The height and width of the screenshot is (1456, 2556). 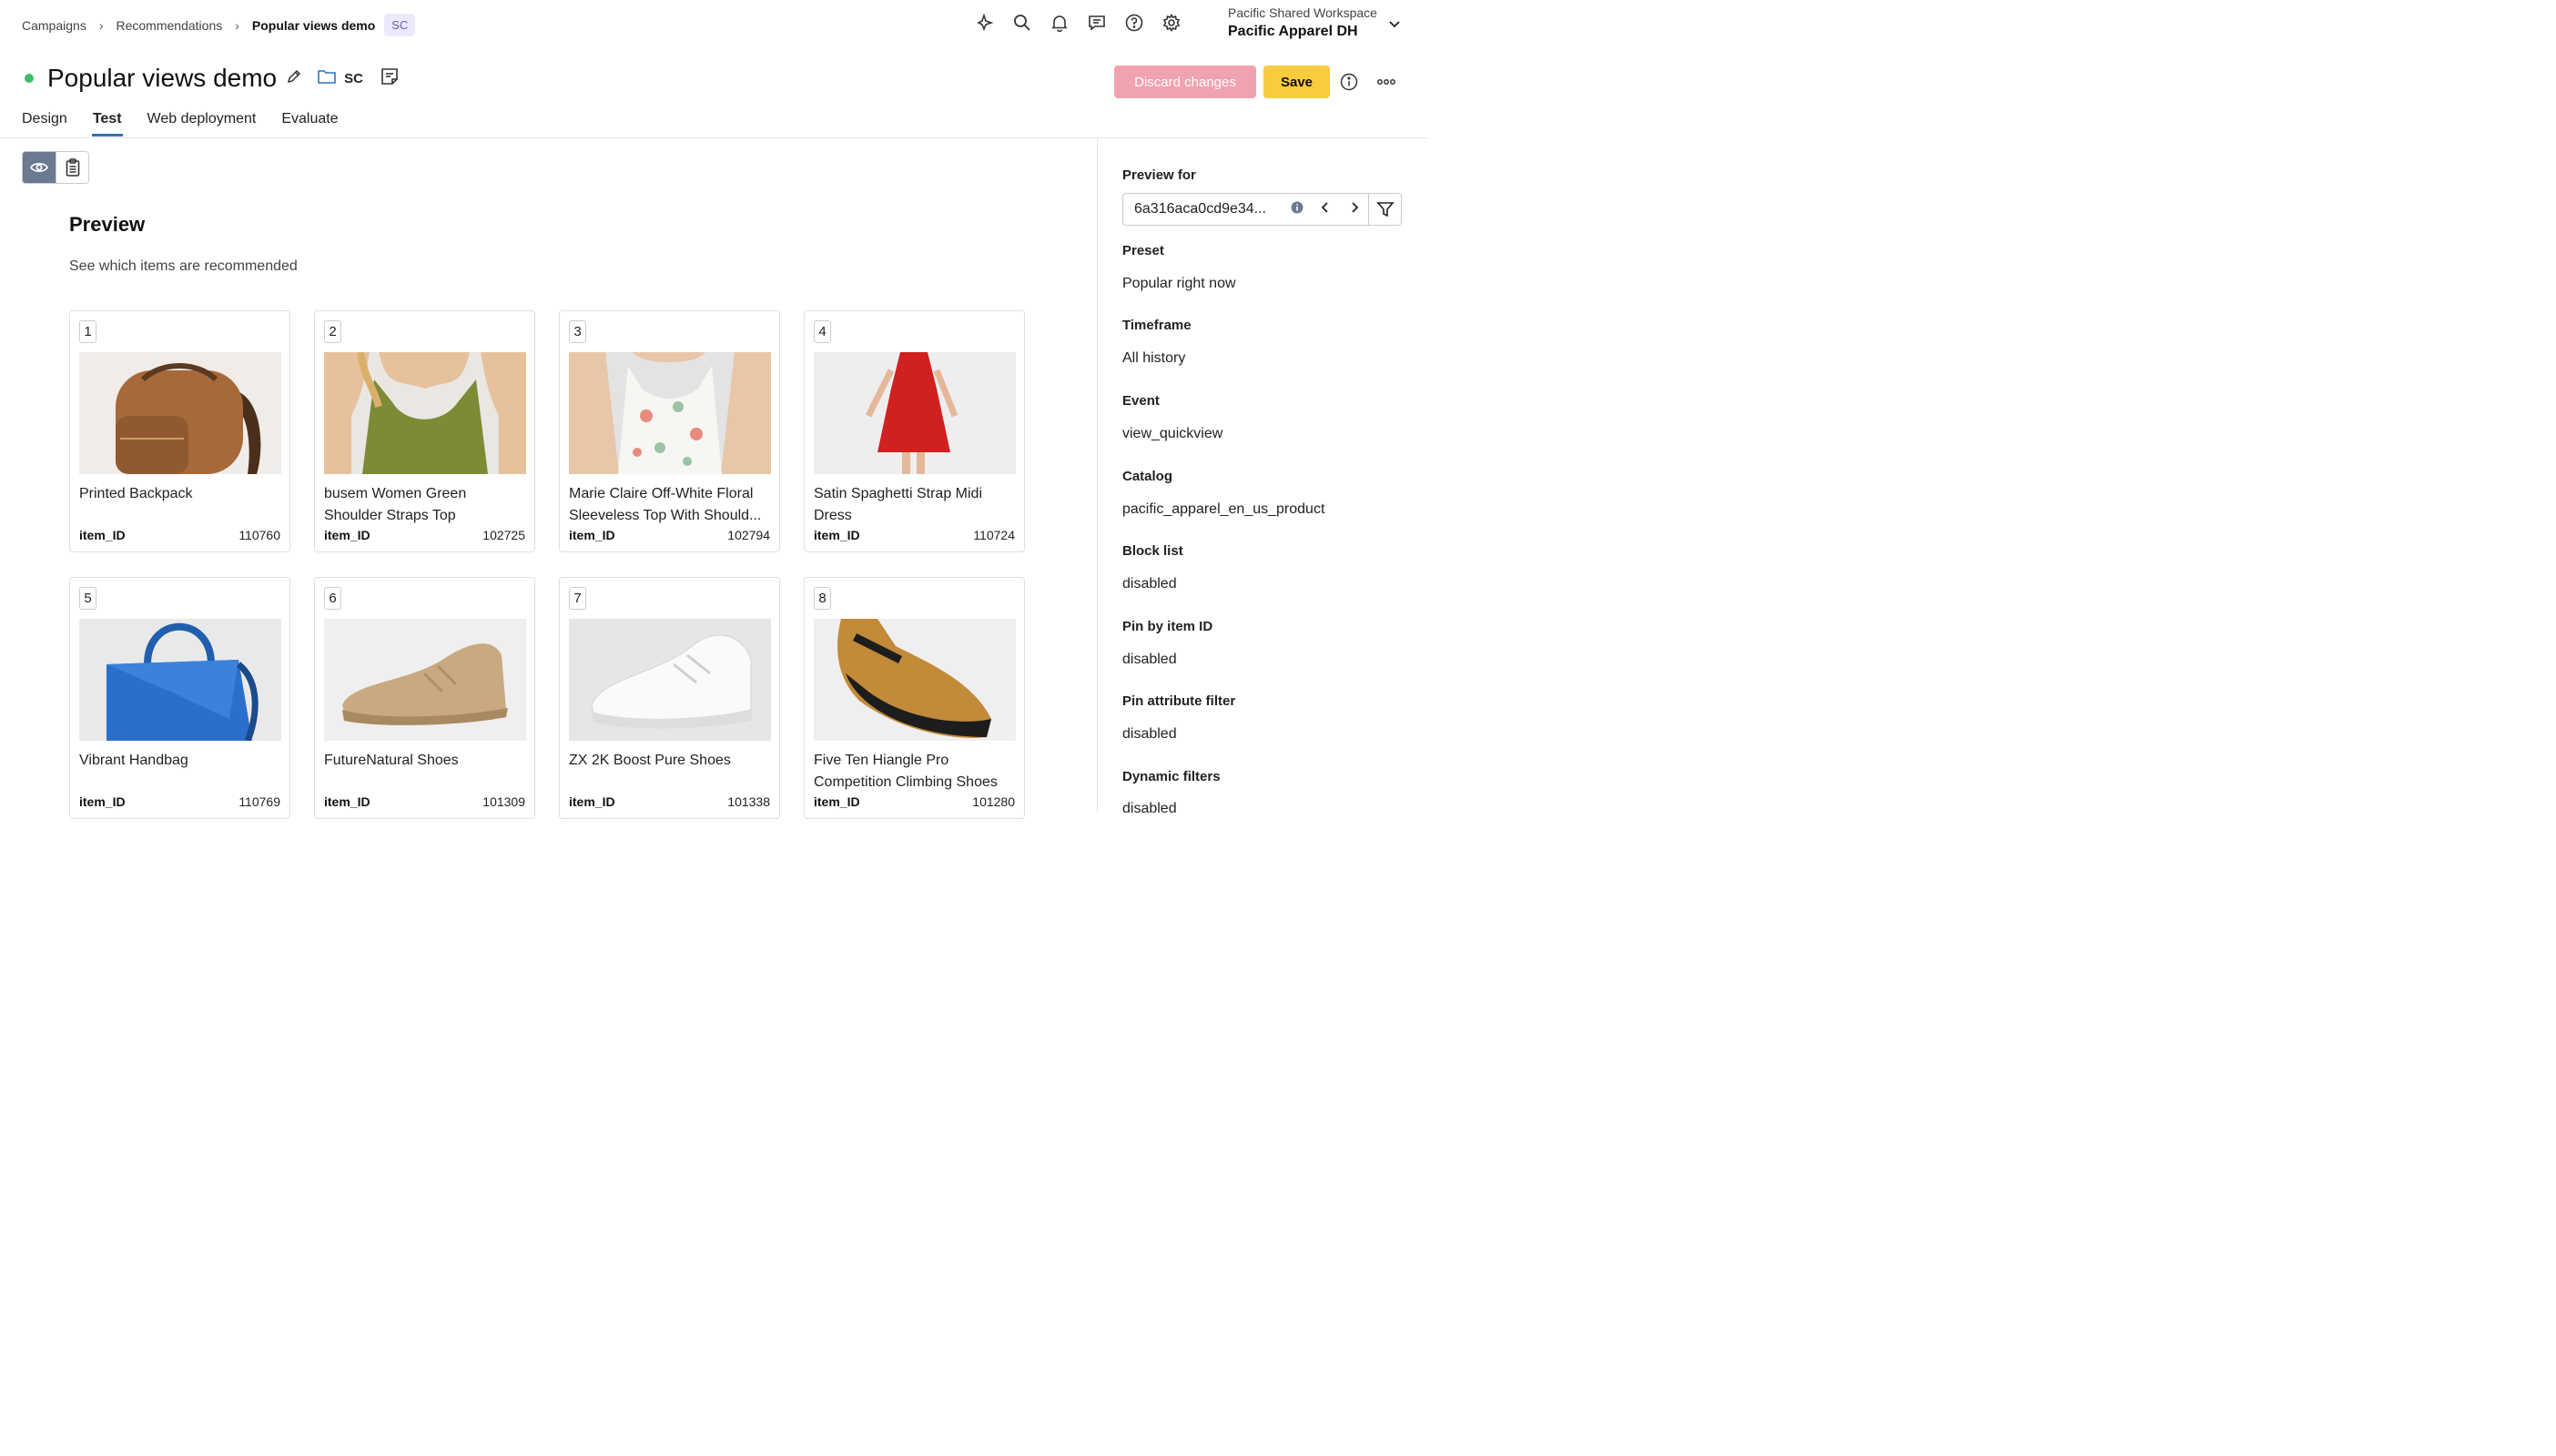 I want to click on rank-badge: 8, so click(x=822, y=599).